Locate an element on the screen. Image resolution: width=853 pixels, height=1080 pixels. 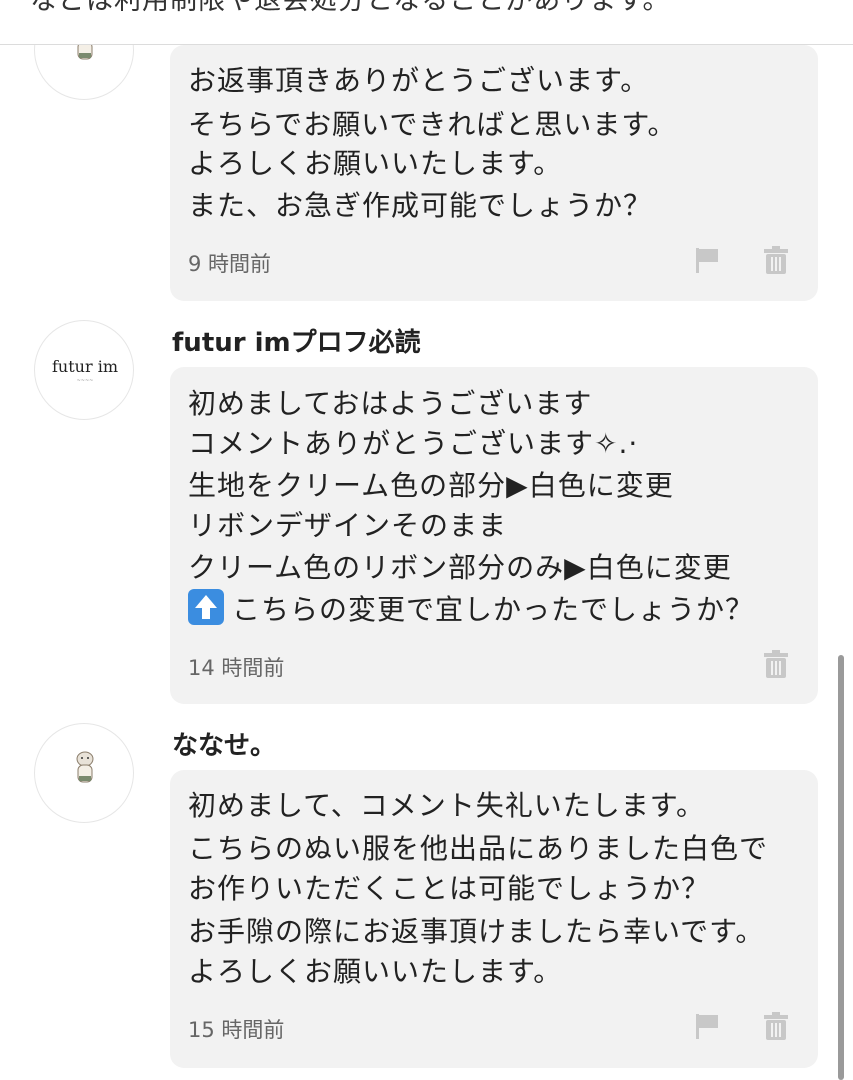
notice-text: などは利用制限や退会処分となることがあります。 is located at coordinates (350, 8).